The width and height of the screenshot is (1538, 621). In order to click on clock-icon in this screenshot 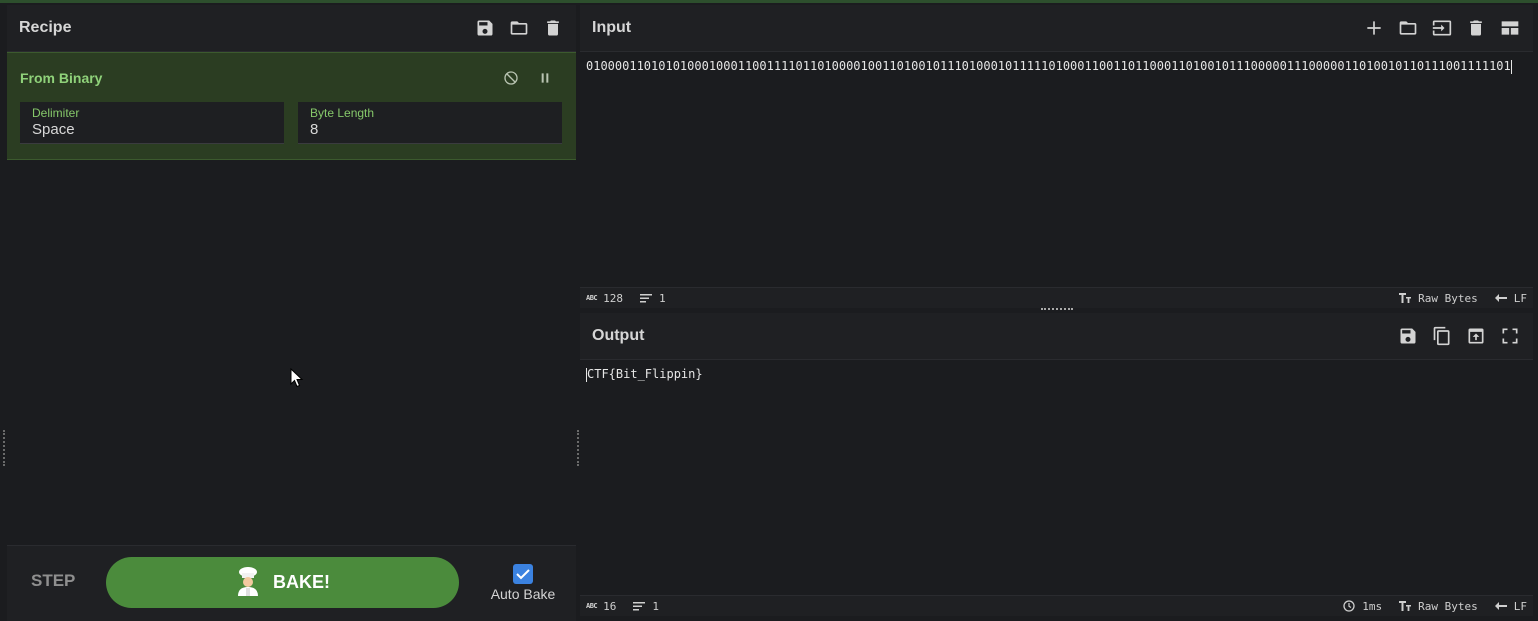, I will do `click(1349, 606)`.